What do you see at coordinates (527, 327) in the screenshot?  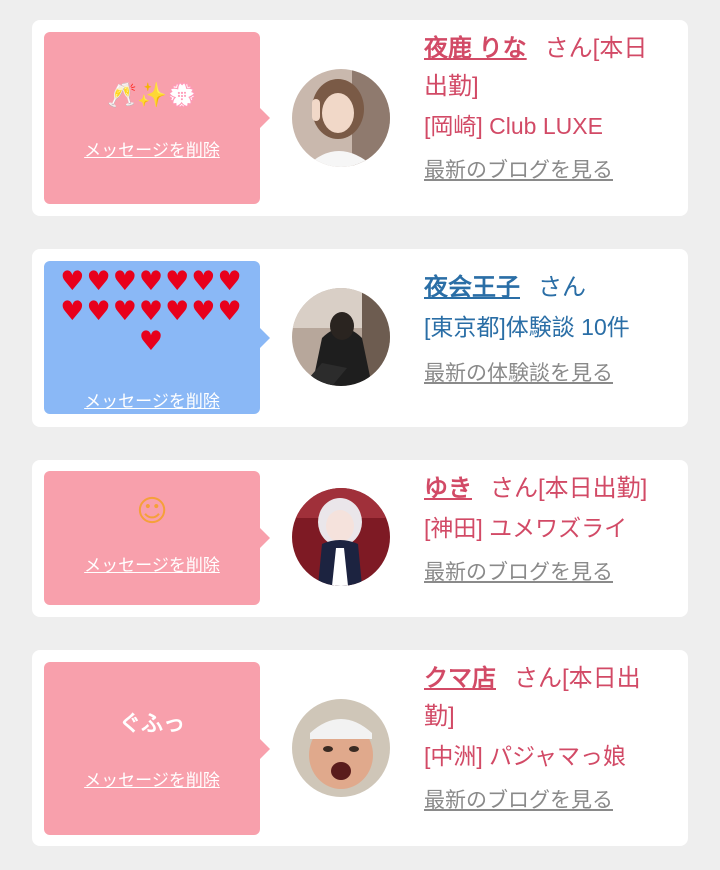 I see `shop-info: [東京都]体験談 10件` at bounding box center [527, 327].